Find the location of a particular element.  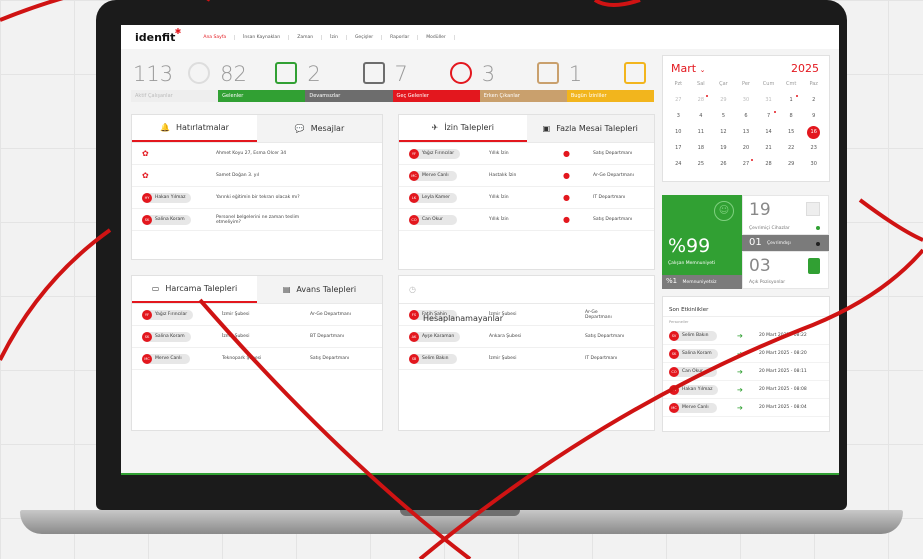

calendar-day: 1 is located at coordinates (791, 100).